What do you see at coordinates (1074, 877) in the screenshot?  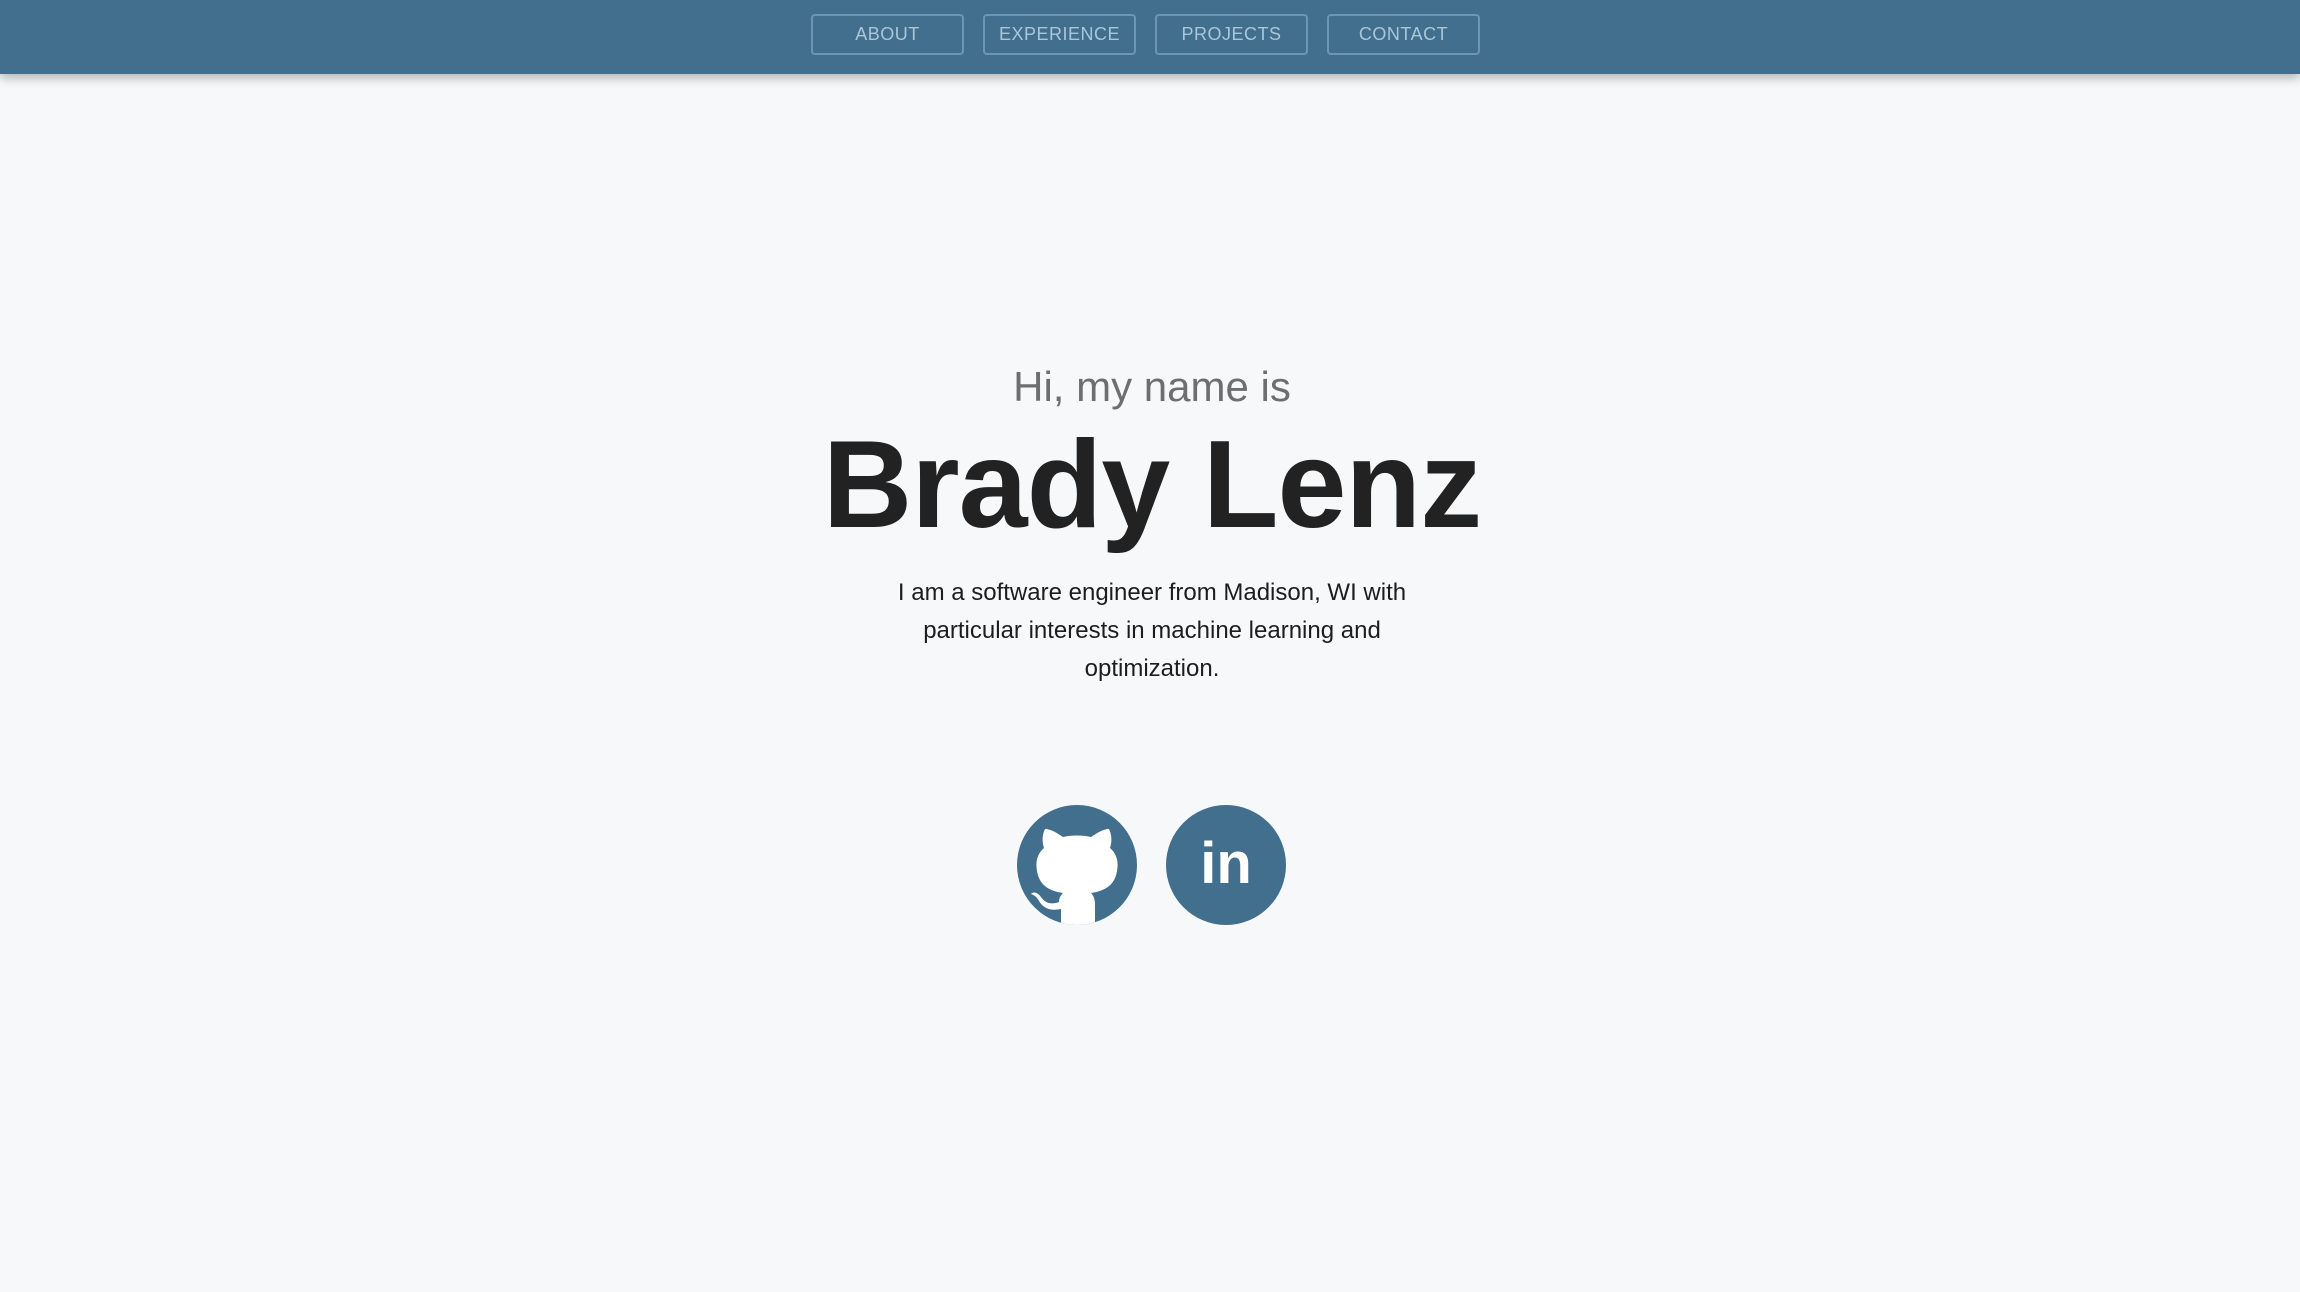 I see `github-icon` at bounding box center [1074, 877].